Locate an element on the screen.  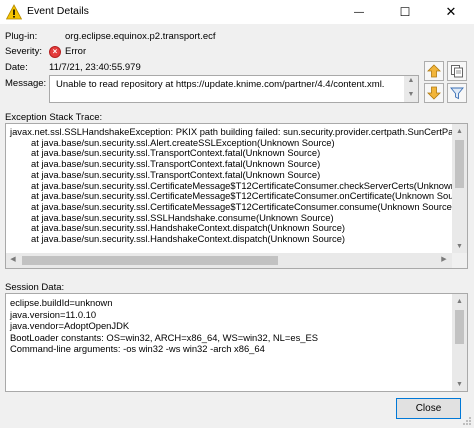
date-value: 11/7/21, 23:40:55.979 is located at coordinates (95, 67).